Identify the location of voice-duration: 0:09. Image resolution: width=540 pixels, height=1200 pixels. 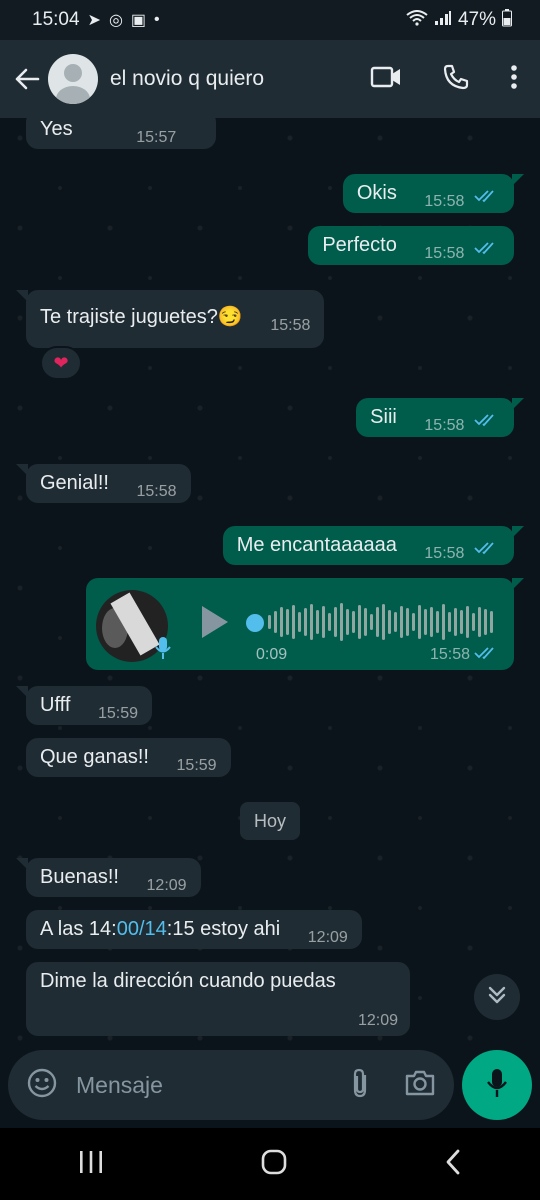
(272, 654).